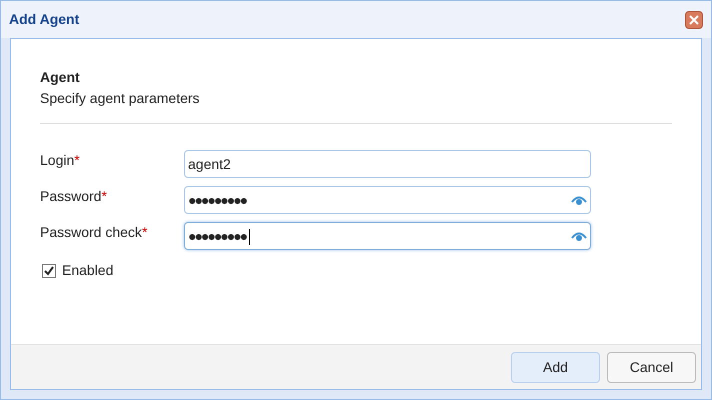 This screenshot has height=400, width=712. I want to click on close-button, so click(694, 19).